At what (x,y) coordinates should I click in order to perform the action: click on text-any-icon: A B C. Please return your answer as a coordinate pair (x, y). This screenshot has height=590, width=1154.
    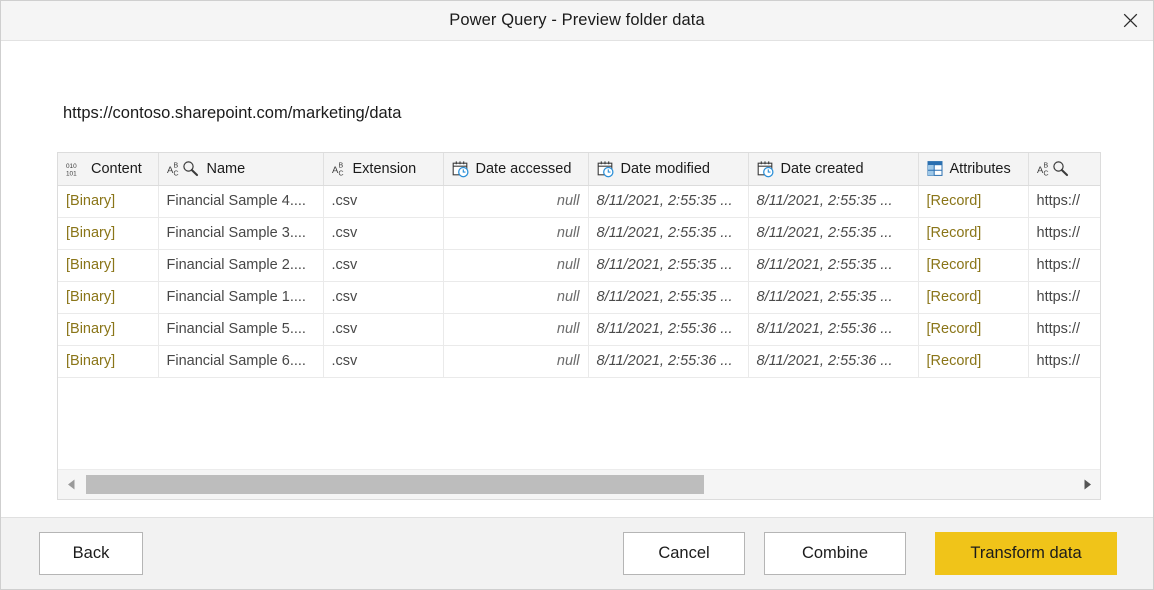
    Looking at the image, I should click on (1052, 169).